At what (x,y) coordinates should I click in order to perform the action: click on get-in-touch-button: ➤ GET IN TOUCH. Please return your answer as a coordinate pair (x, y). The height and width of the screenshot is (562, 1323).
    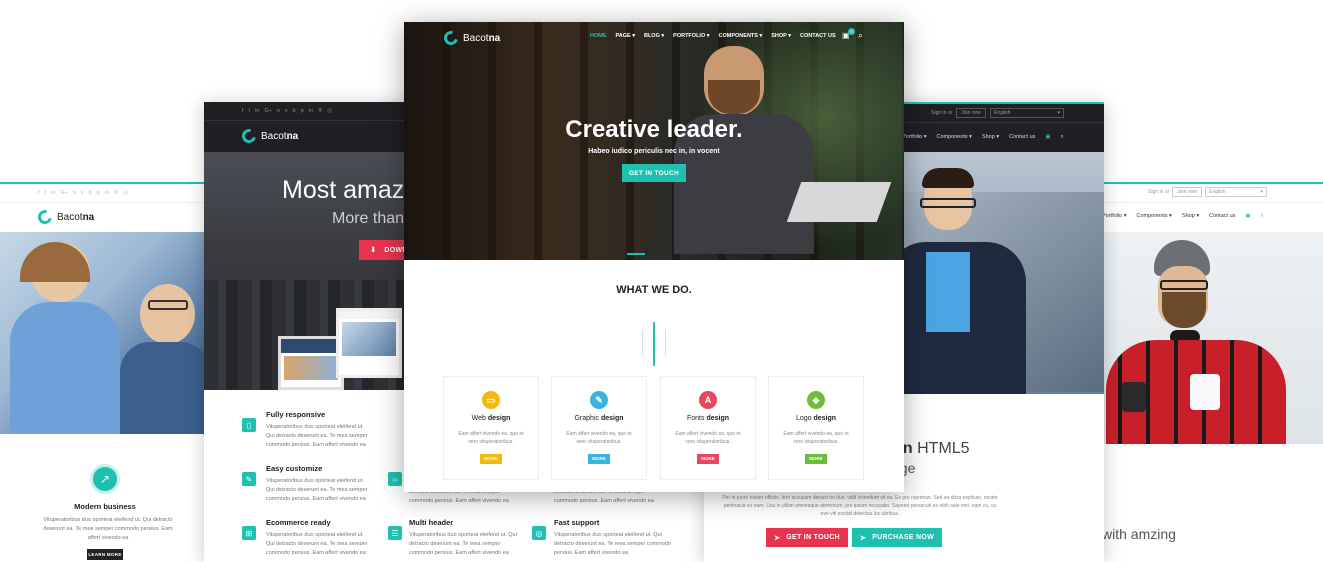
    Looking at the image, I should click on (807, 537).